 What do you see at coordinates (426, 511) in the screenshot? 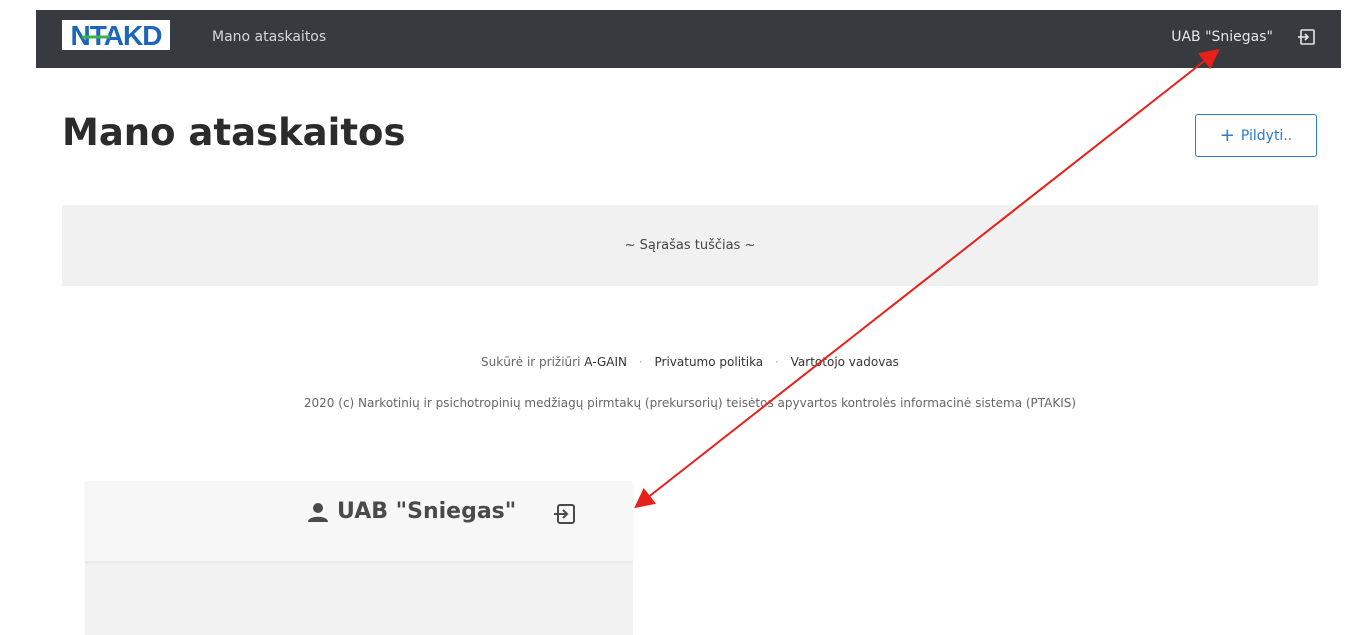
I see `zoom-user-name: UAB "Sniegas"` at bounding box center [426, 511].